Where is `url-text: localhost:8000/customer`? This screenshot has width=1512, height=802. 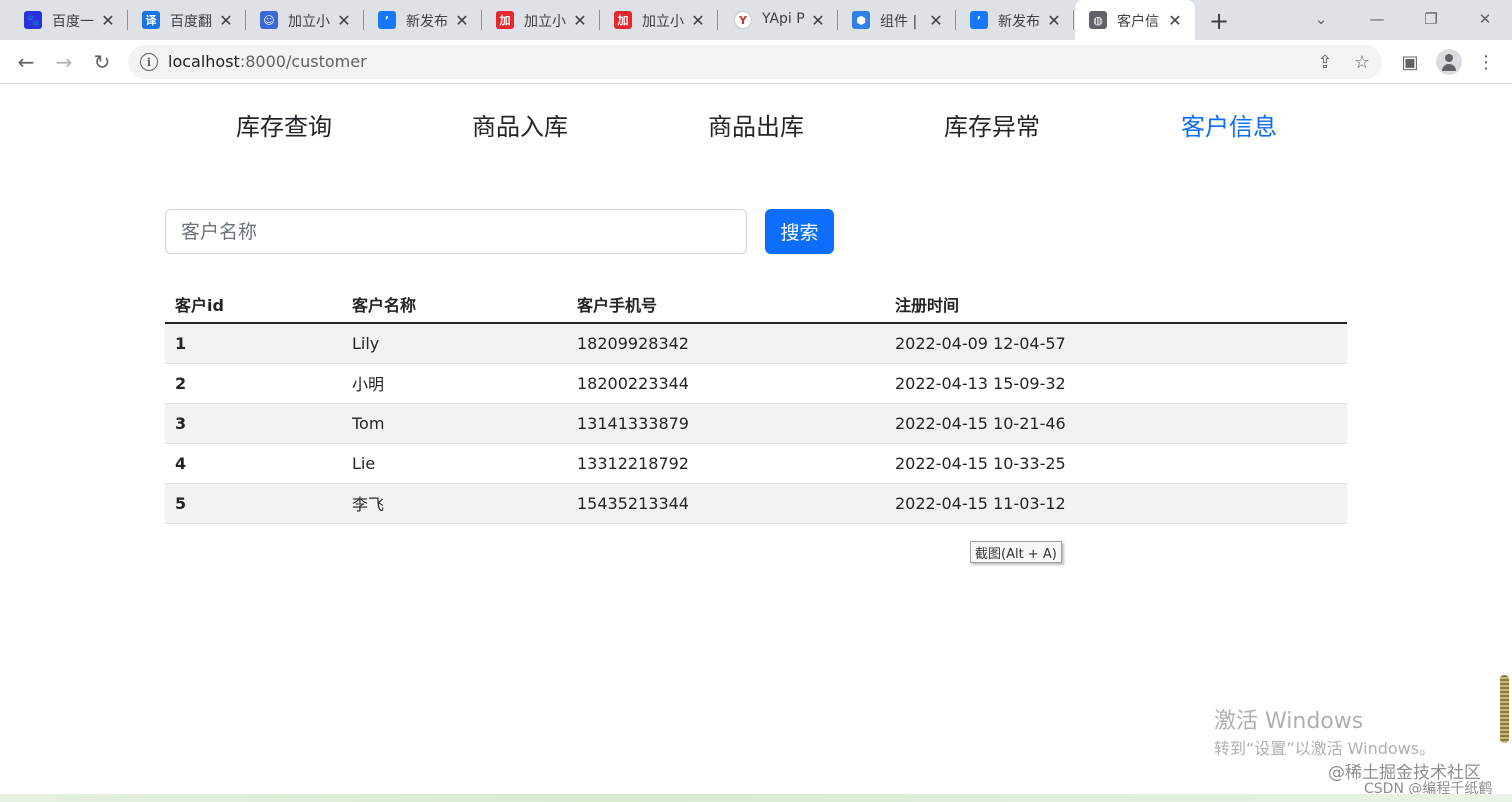 url-text: localhost:8000/customer is located at coordinates (267, 61).